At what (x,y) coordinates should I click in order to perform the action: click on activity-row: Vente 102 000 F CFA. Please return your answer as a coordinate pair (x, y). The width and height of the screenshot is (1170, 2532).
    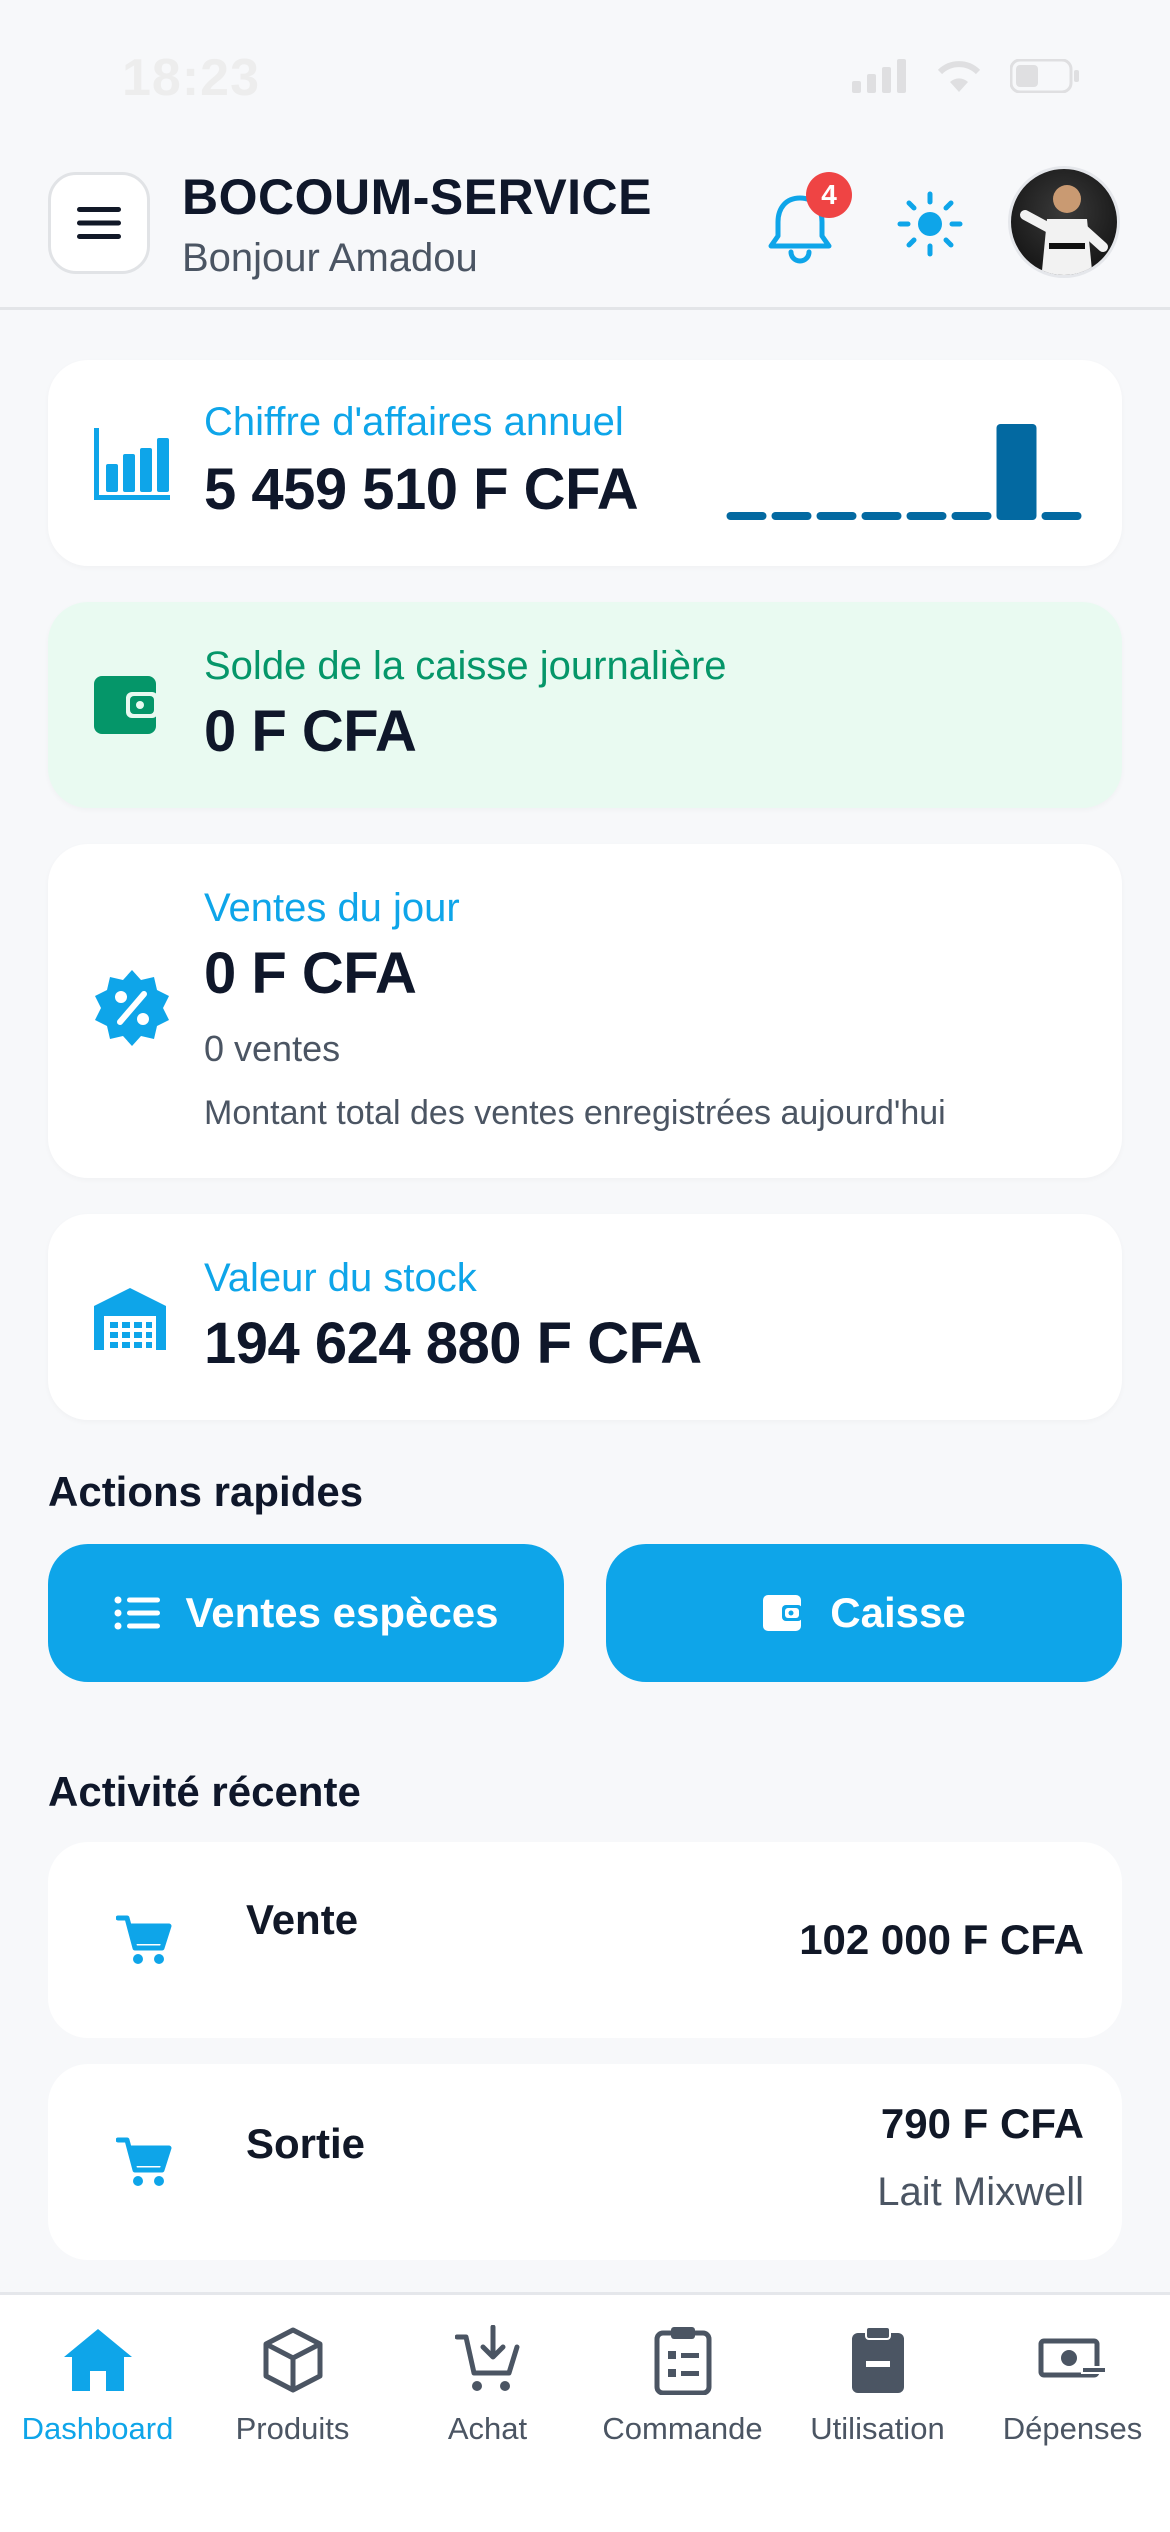
    Looking at the image, I should click on (585, 1940).